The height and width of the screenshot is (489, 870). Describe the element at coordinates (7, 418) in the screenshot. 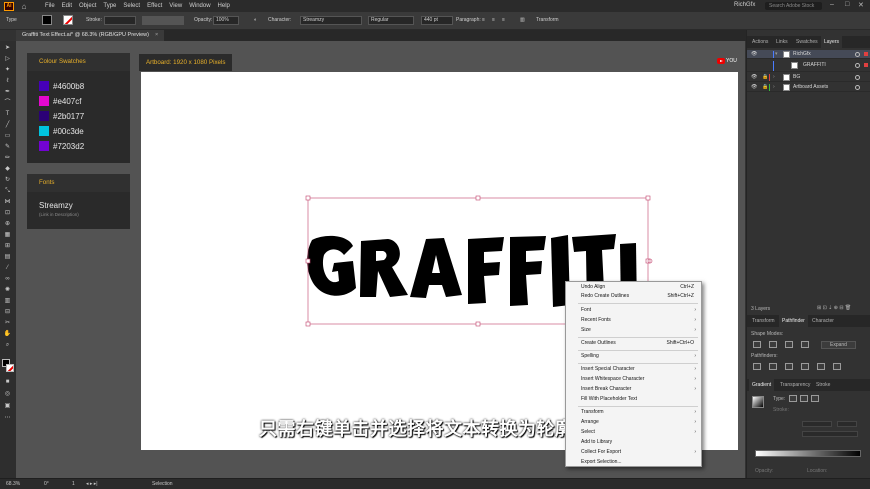

I see `edit-toolbar-icon: ⋯` at that location.